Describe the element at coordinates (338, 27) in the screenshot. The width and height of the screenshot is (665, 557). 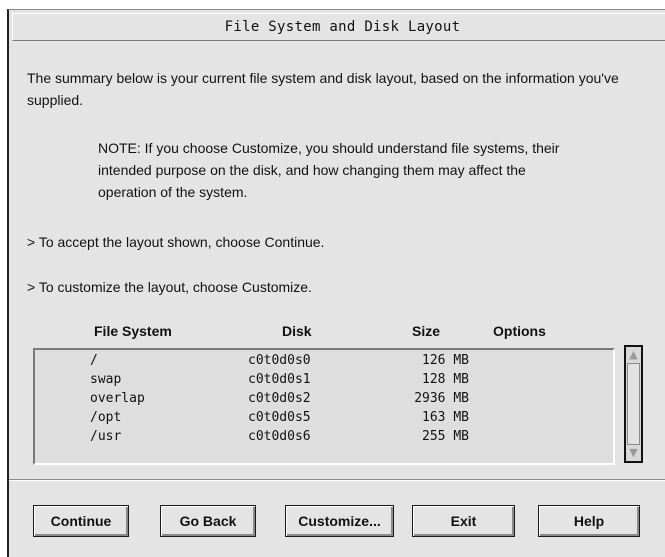
I see `window-title: File System and Disk Layout` at that location.